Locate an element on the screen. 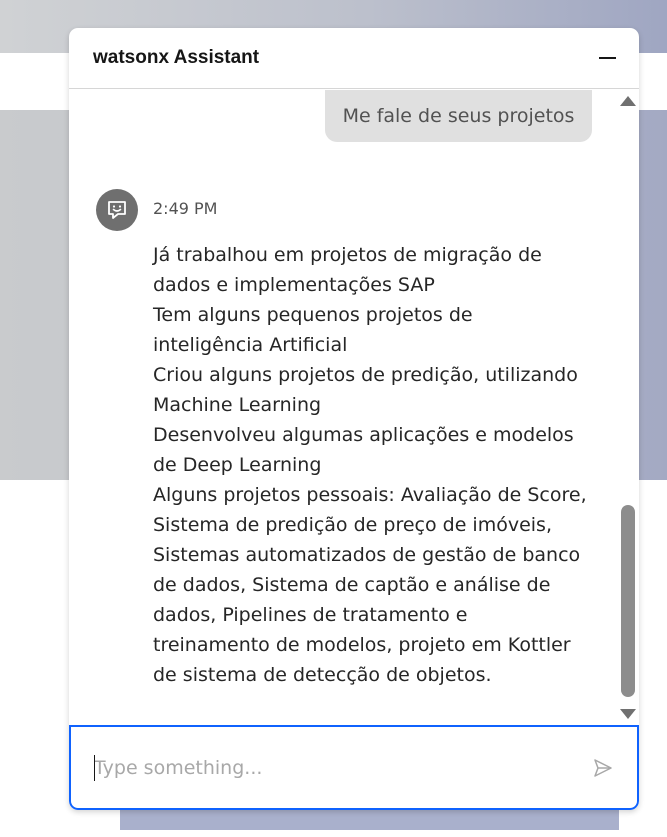 This screenshot has width=667, height=837. bot-message-line: de sistema de detecção de objetos. is located at coordinates (322, 675).